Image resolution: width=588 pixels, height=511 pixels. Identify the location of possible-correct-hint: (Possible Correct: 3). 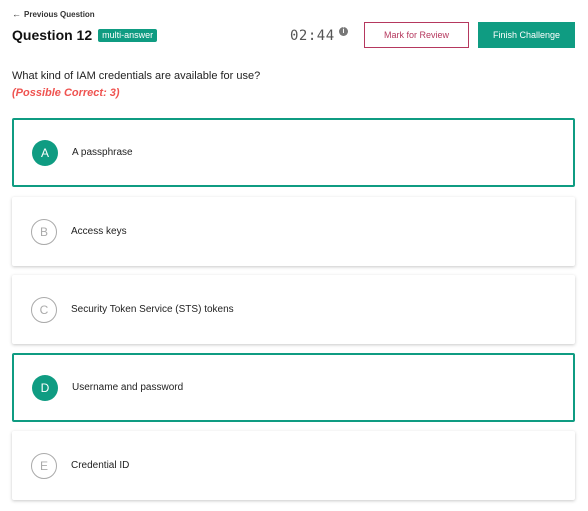
(66, 93).